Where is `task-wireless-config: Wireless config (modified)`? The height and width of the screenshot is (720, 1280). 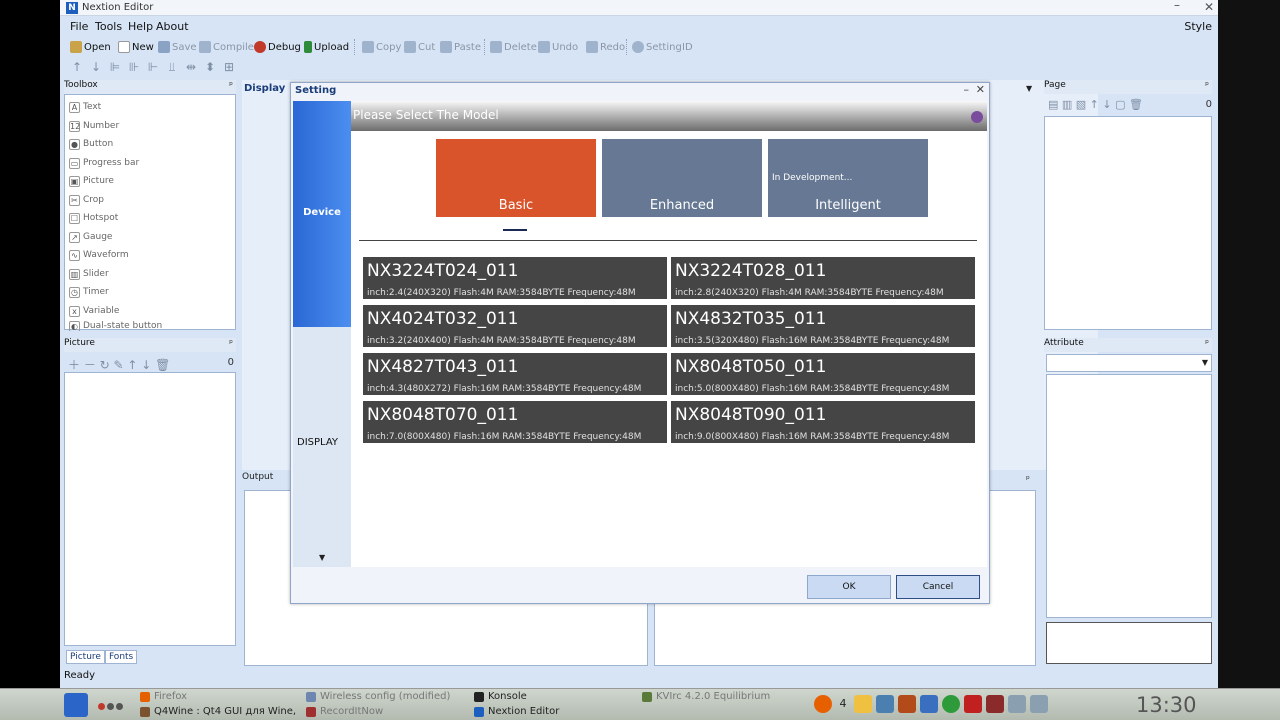
task-wireless-config: Wireless config (modified) is located at coordinates (378, 696).